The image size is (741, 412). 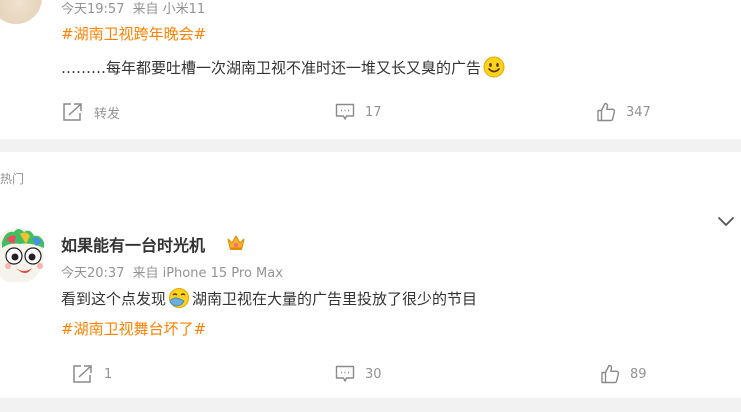 I want to click on username: 如果能有一台时光机, so click(x=133, y=244).